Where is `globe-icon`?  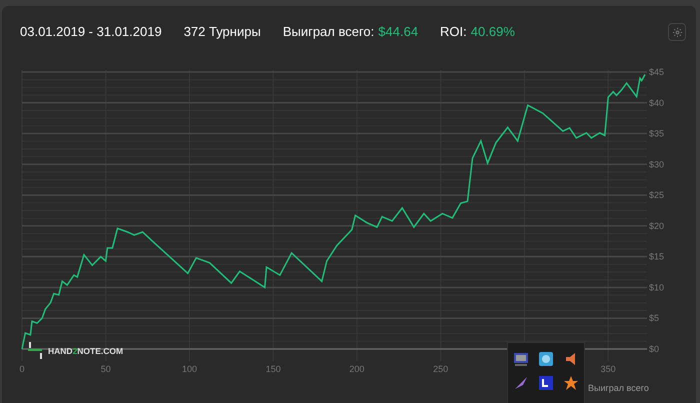
globe-icon is located at coordinates (546, 359).